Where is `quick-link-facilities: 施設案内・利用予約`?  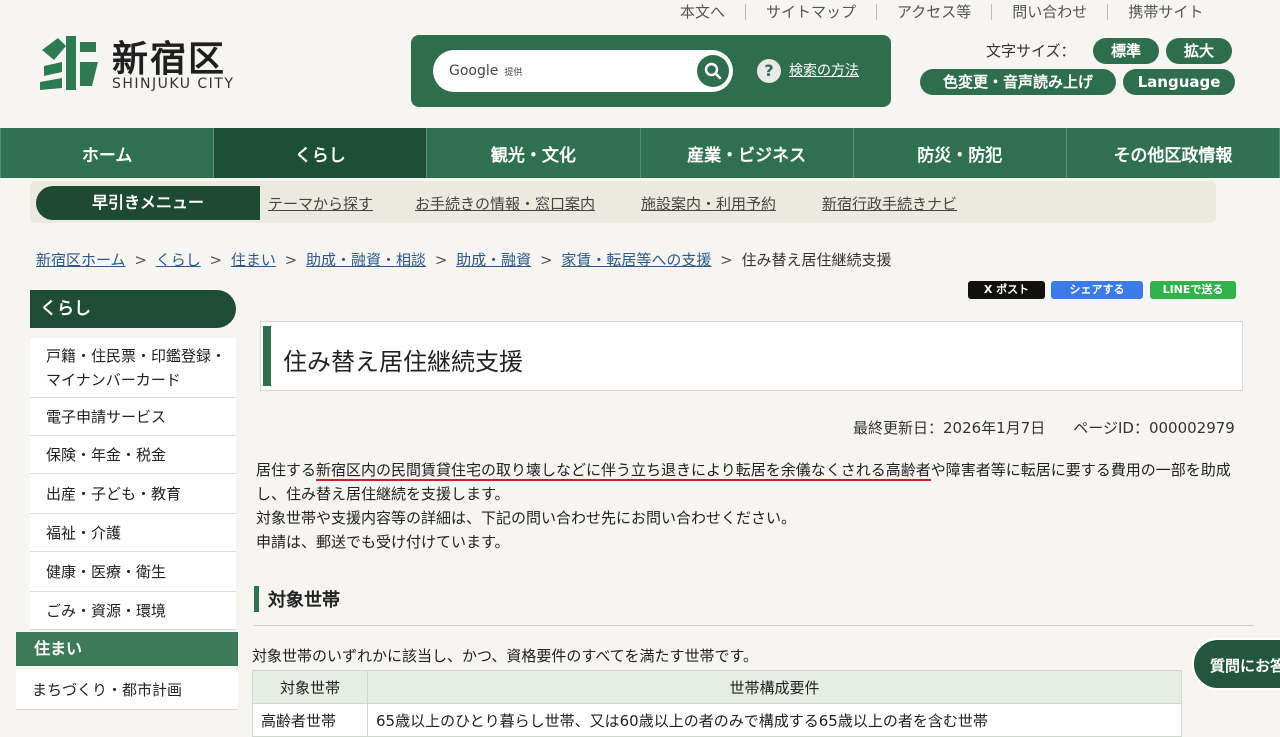 quick-link-facilities: 施設案内・利用予約 is located at coordinates (708, 203).